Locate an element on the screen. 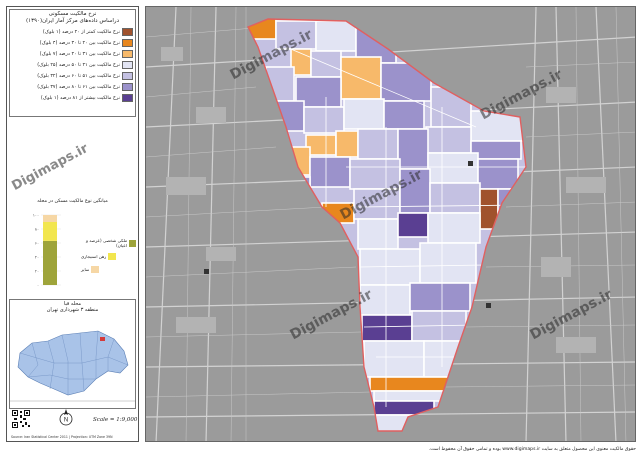 The image size is (643, 461). legend-label: نرخ مالکیت بین ۶۱ تا ۸۰ درصد (۳۷ بلوک) is located at coordinates (78, 87).